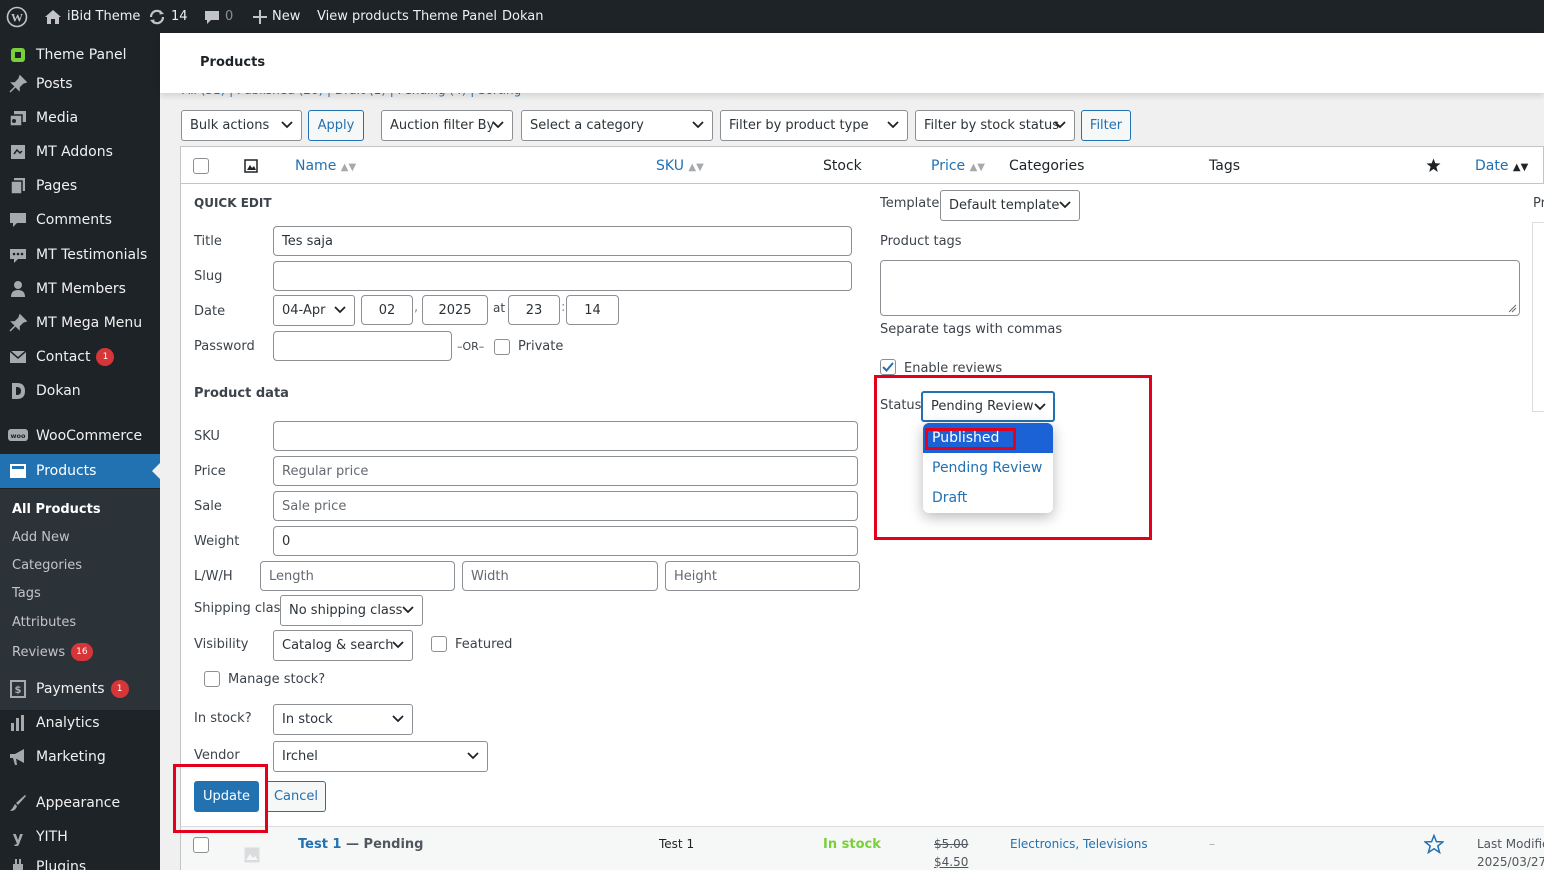  What do you see at coordinates (362, 346) in the screenshot?
I see `password-input` at bounding box center [362, 346].